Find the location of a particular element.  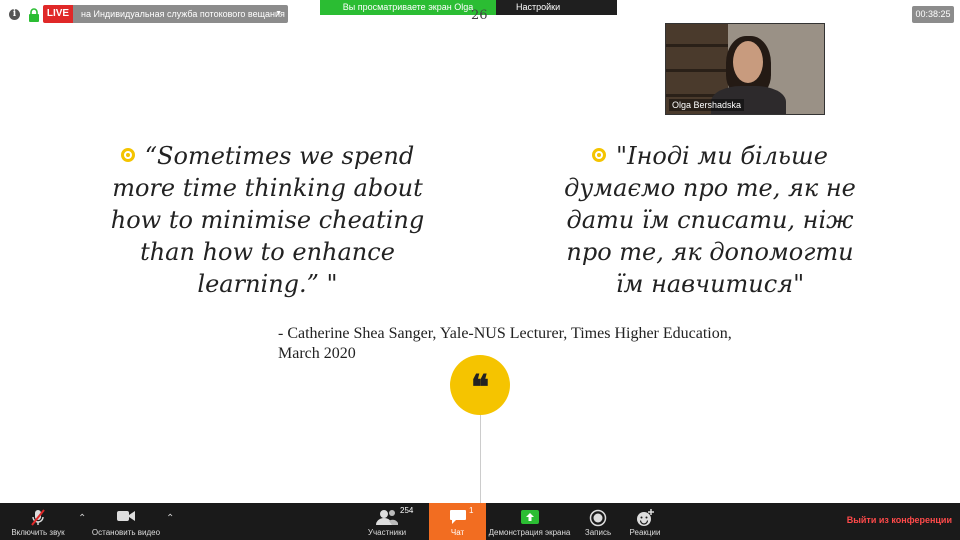

stop-video-label: Остановить видео is located at coordinates (126, 532).